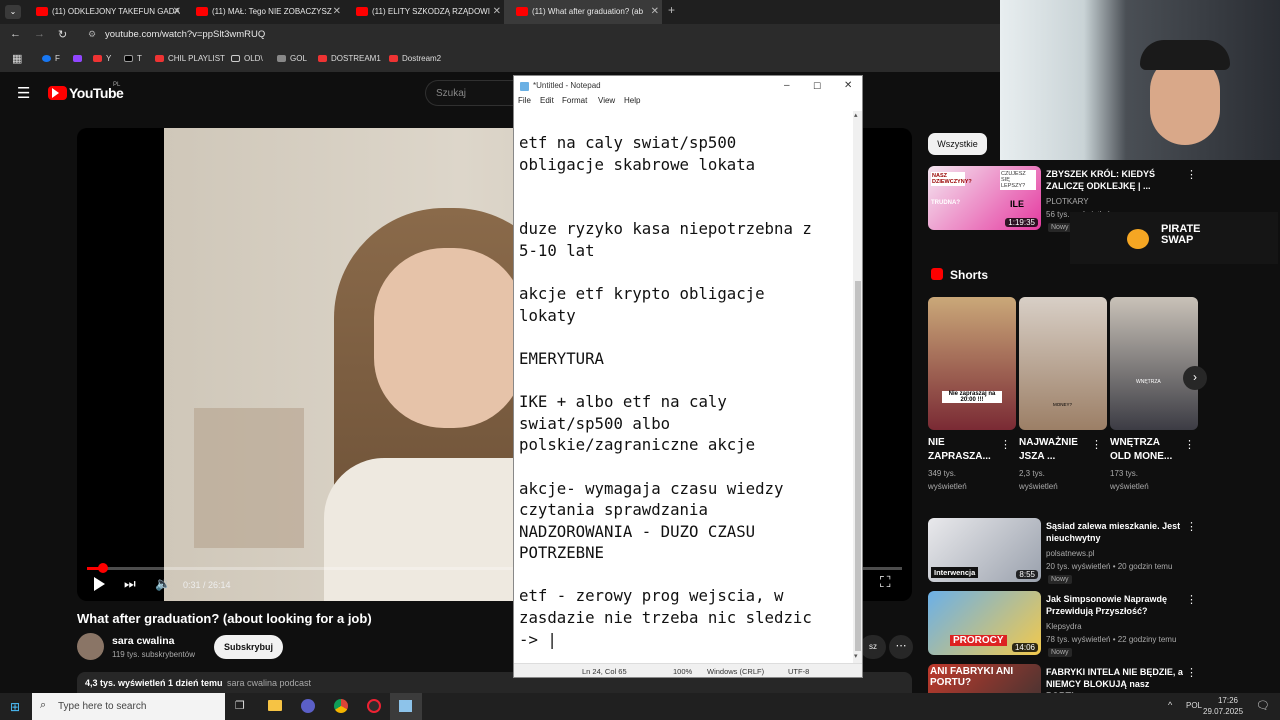 Image resolution: width=1280 pixels, height=720 pixels. What do you see at coordinates (736, 671) in the screenshot?
I see `line-ending: Windows (CRLF)` at bounding box center [736, 671].